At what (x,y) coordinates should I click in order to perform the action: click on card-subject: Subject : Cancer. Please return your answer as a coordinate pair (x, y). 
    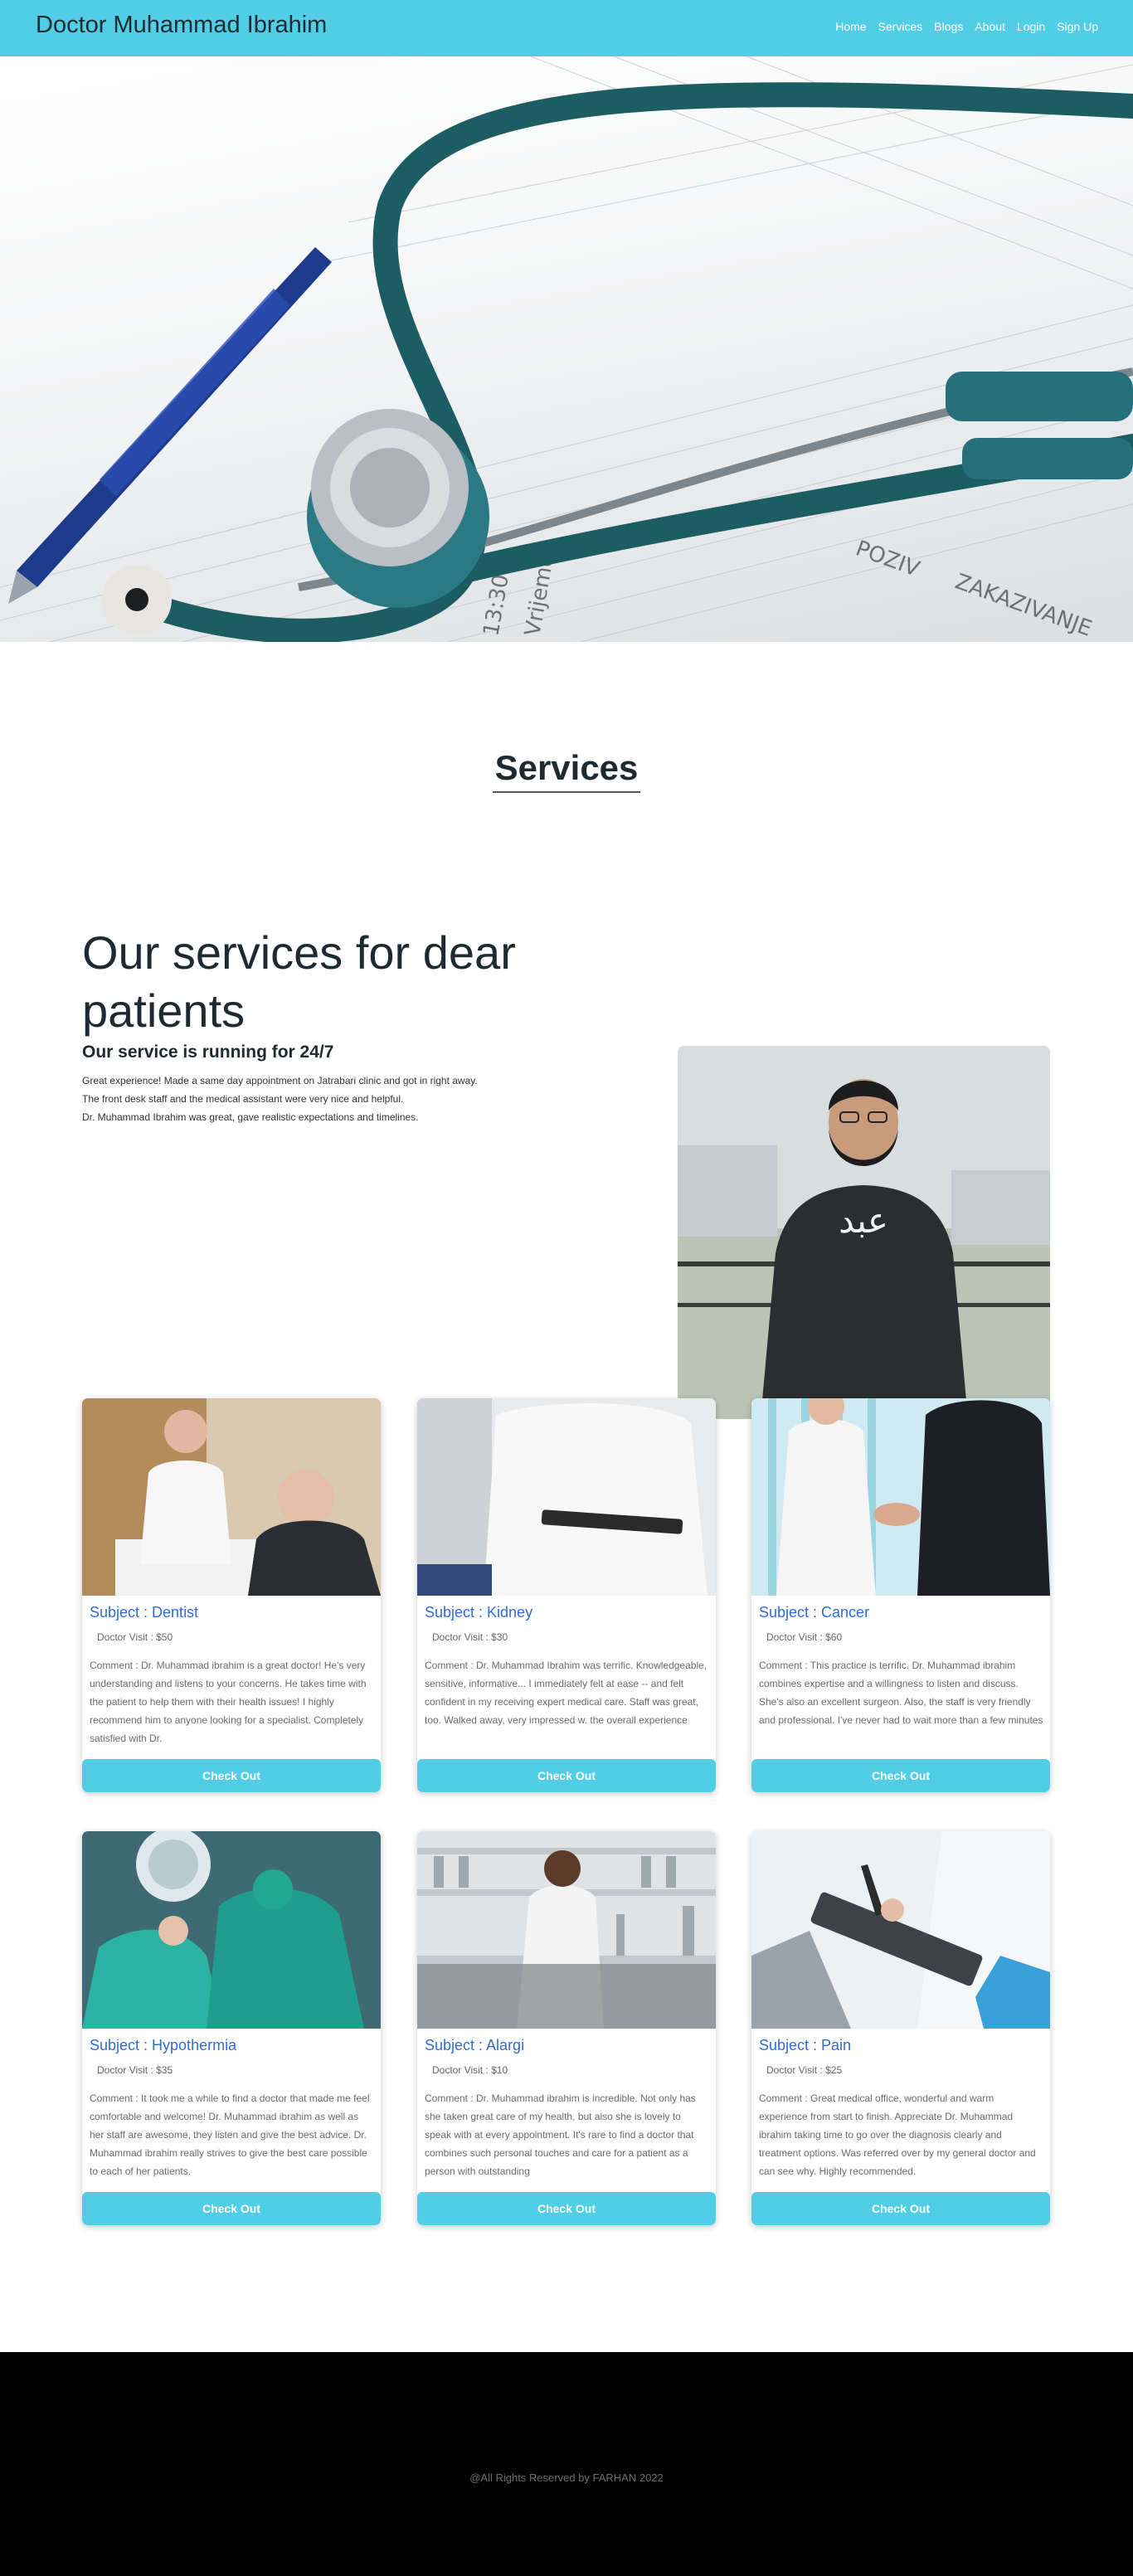
    Looking at the image, I should click on (815, 1613).